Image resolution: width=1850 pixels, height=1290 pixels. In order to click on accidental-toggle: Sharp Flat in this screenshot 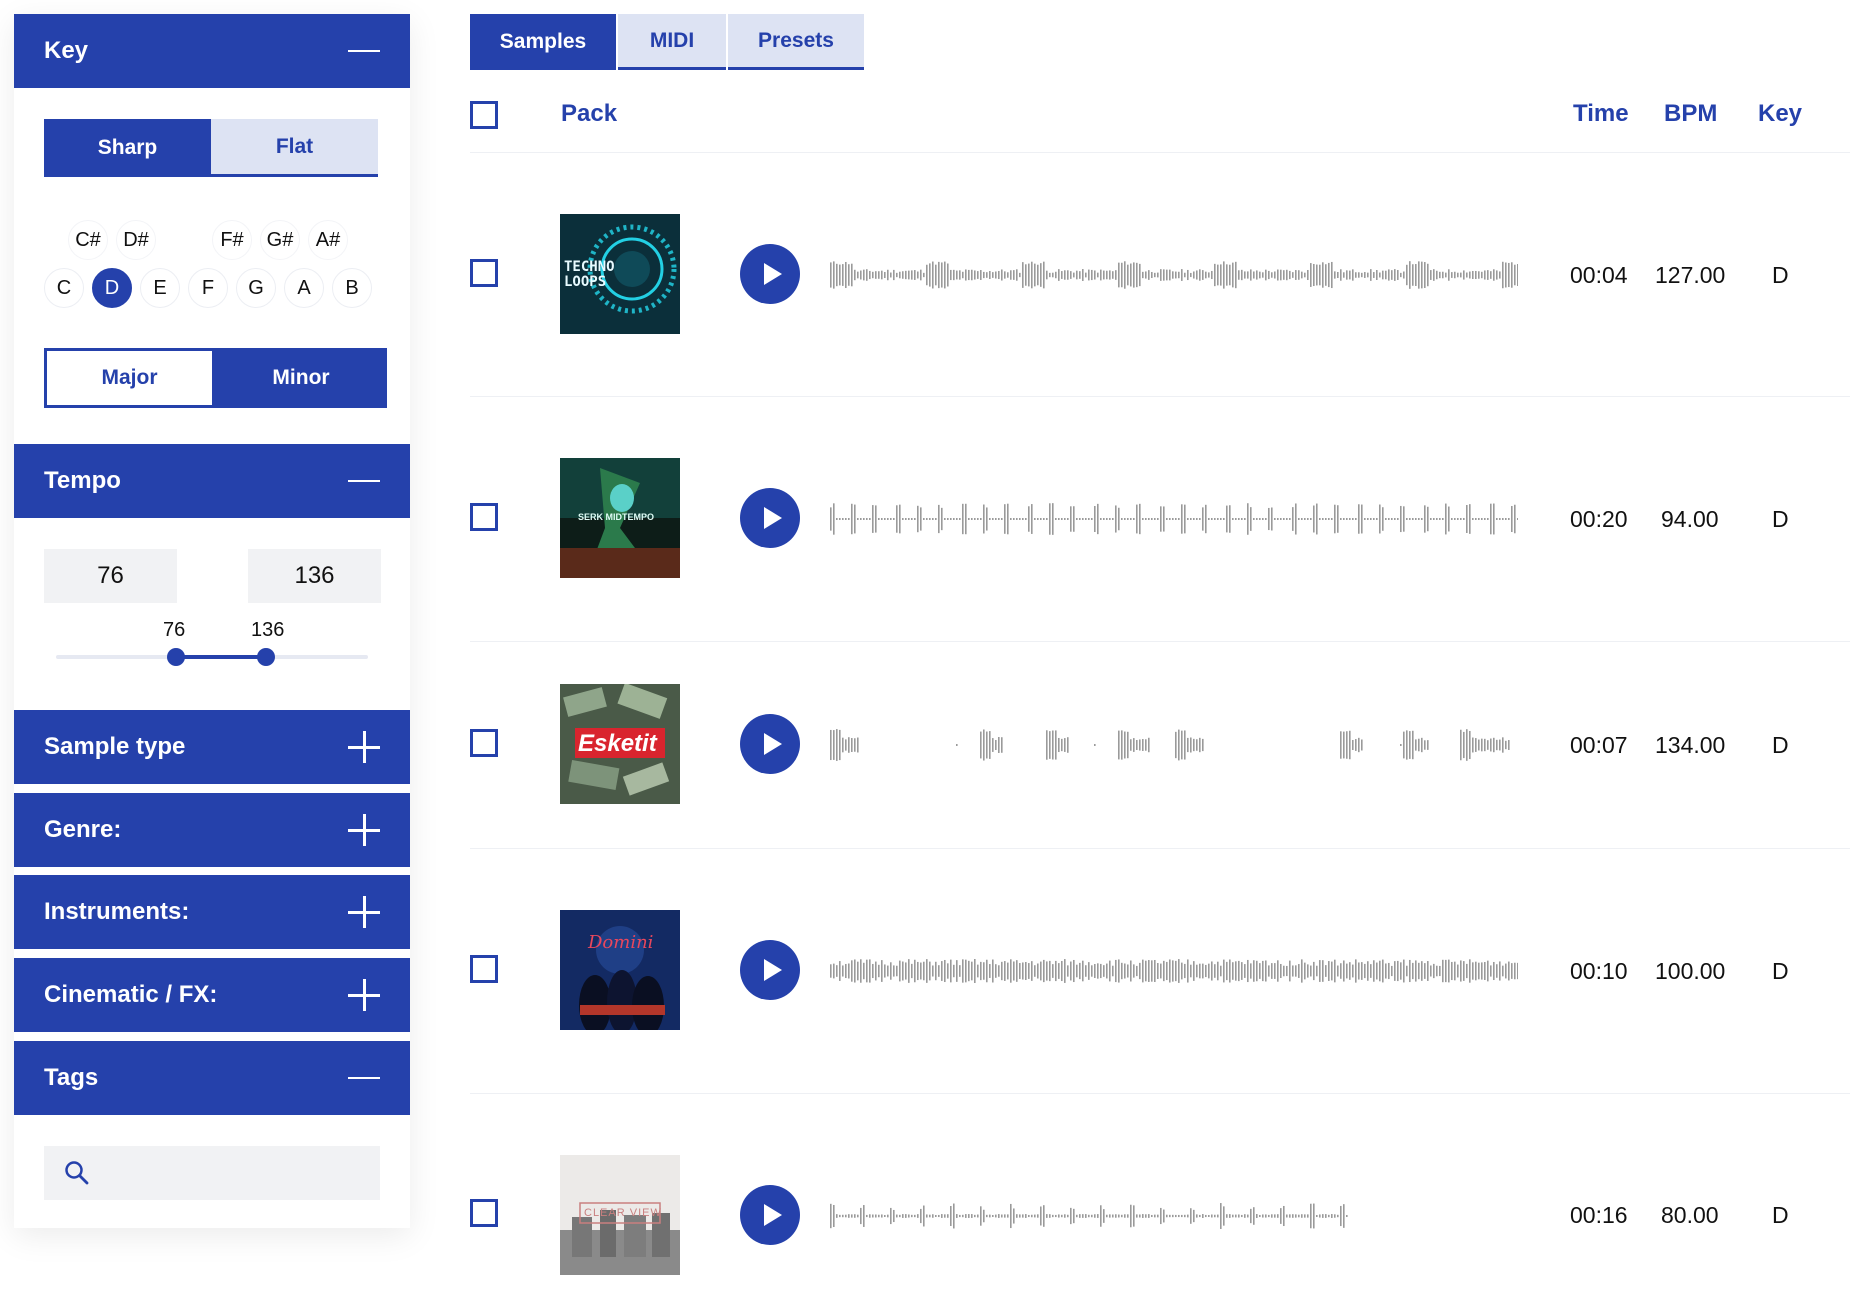, I will do `click(211, 148)`.